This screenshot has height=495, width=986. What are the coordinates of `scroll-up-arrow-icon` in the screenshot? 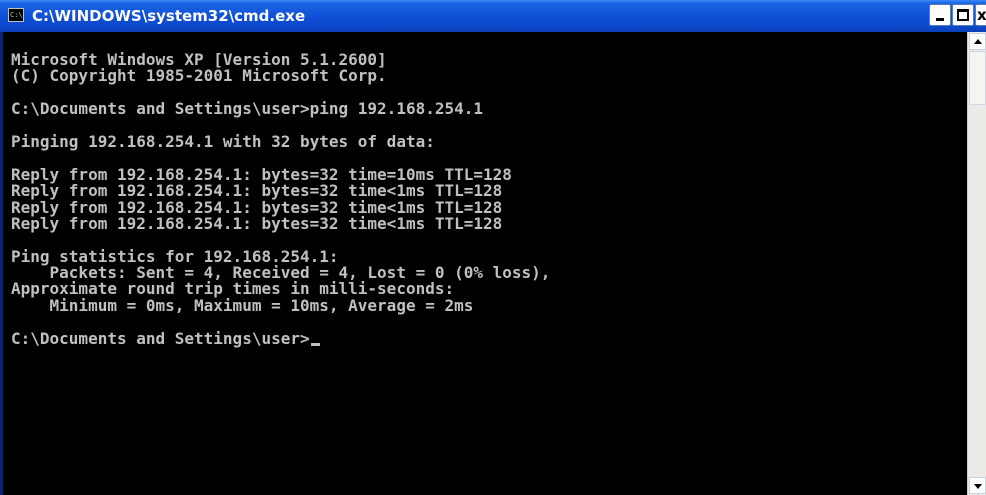 It's located at (978, 41).